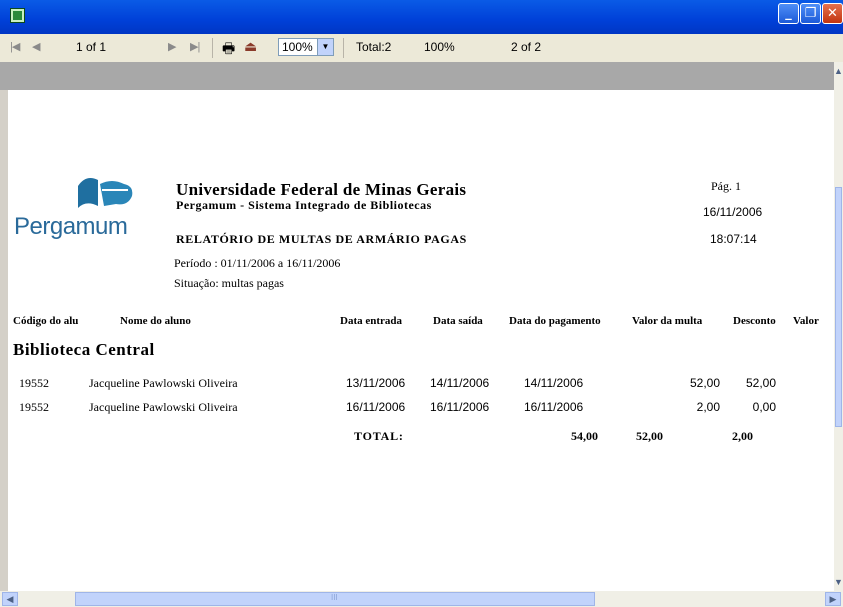 This screenshot has height=607, width=843. I want to click on cell-payment: 16/11/2006, so click(554, 407).